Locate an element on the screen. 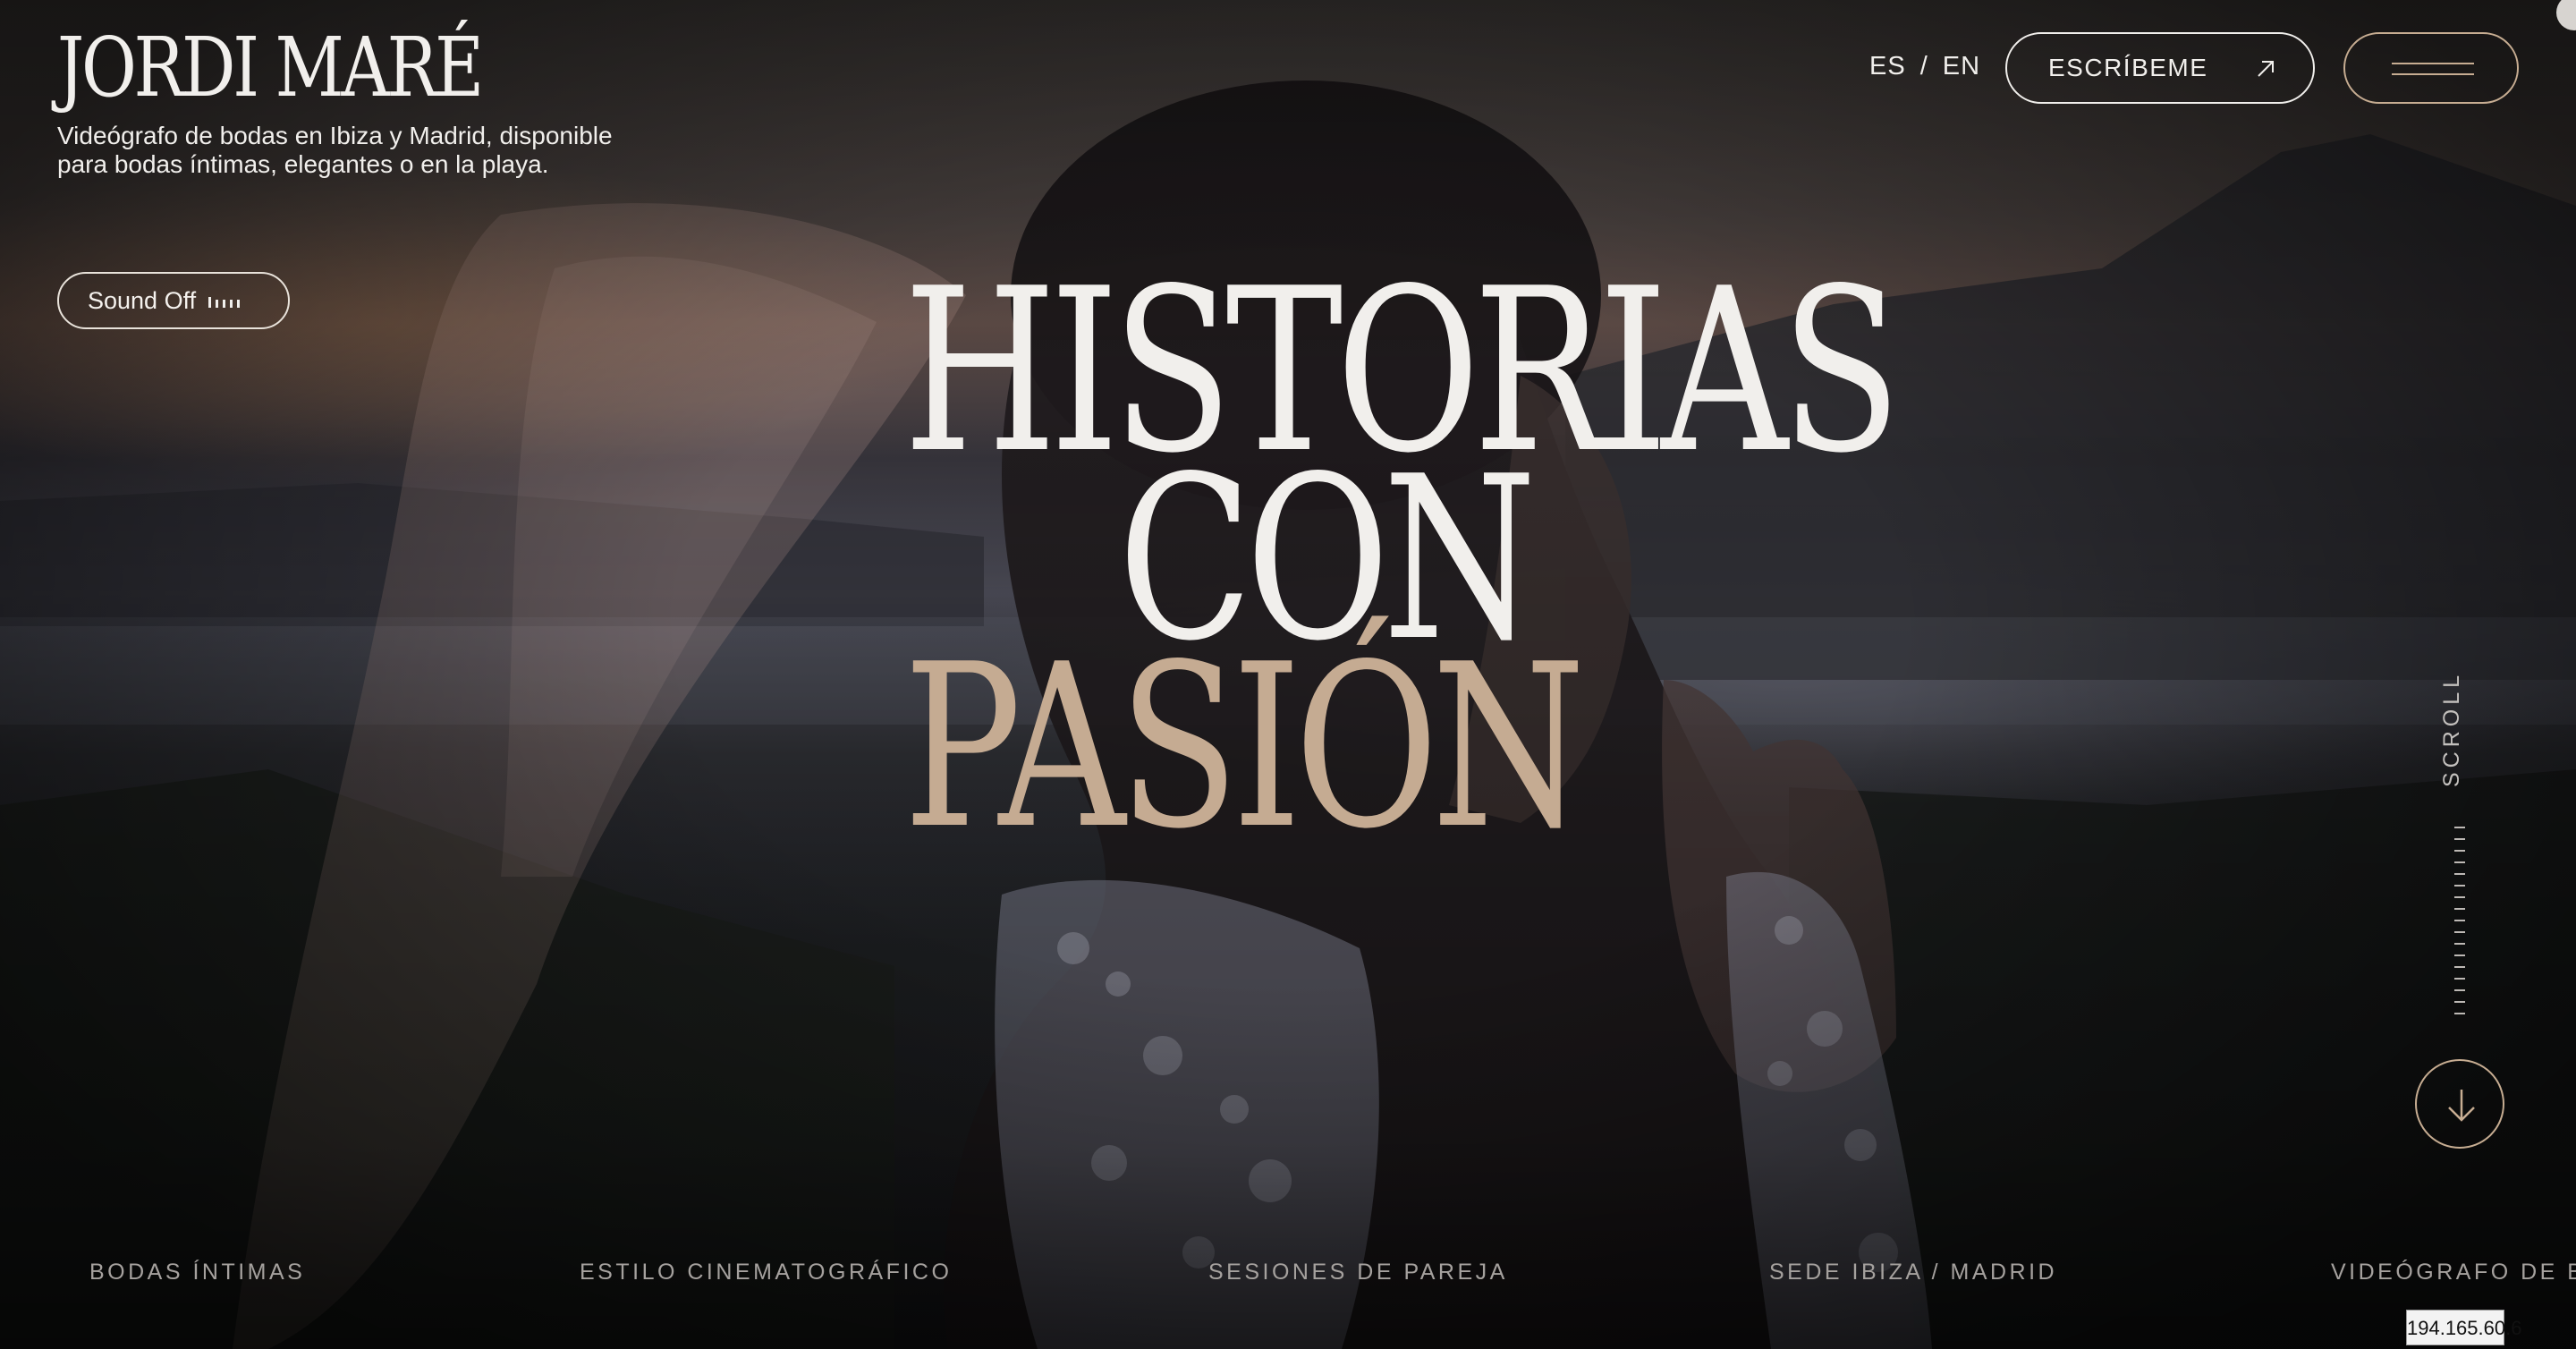  scroll-label: SCROLL is located at coordinates (2451, 728).